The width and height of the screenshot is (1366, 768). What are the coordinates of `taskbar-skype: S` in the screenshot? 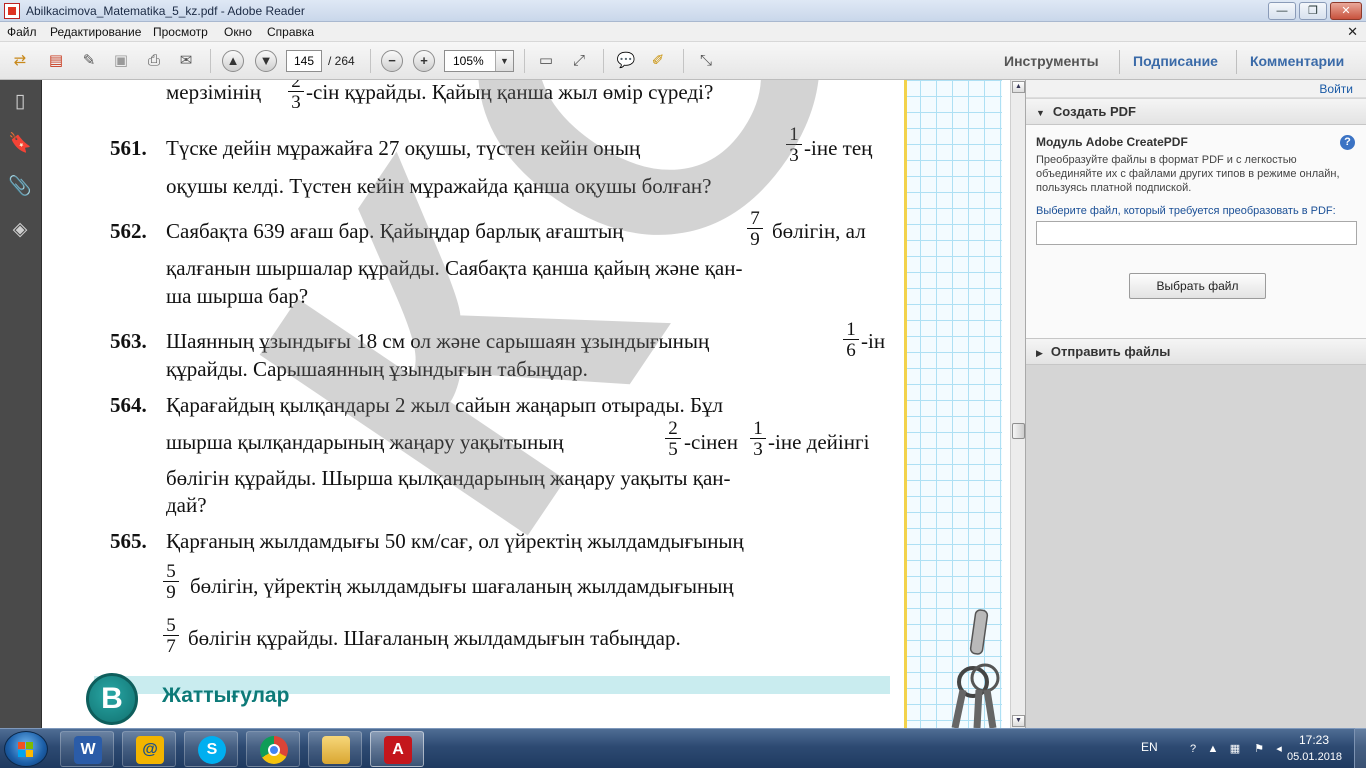 It's located at (211, 749).